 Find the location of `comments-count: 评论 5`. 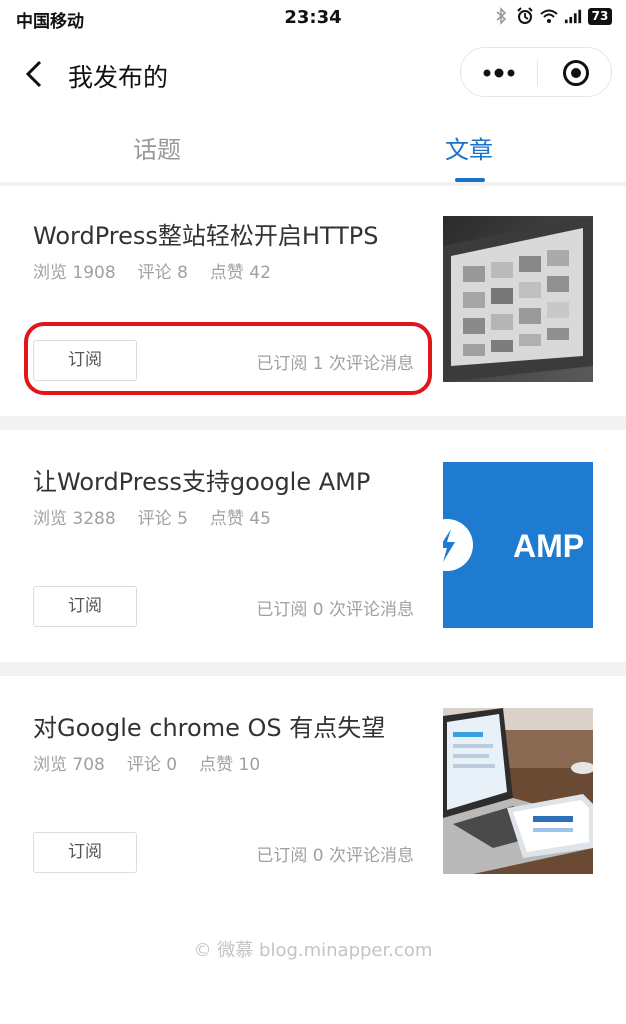

comments-count: 评论 5 is located at coordinates (162, 519).